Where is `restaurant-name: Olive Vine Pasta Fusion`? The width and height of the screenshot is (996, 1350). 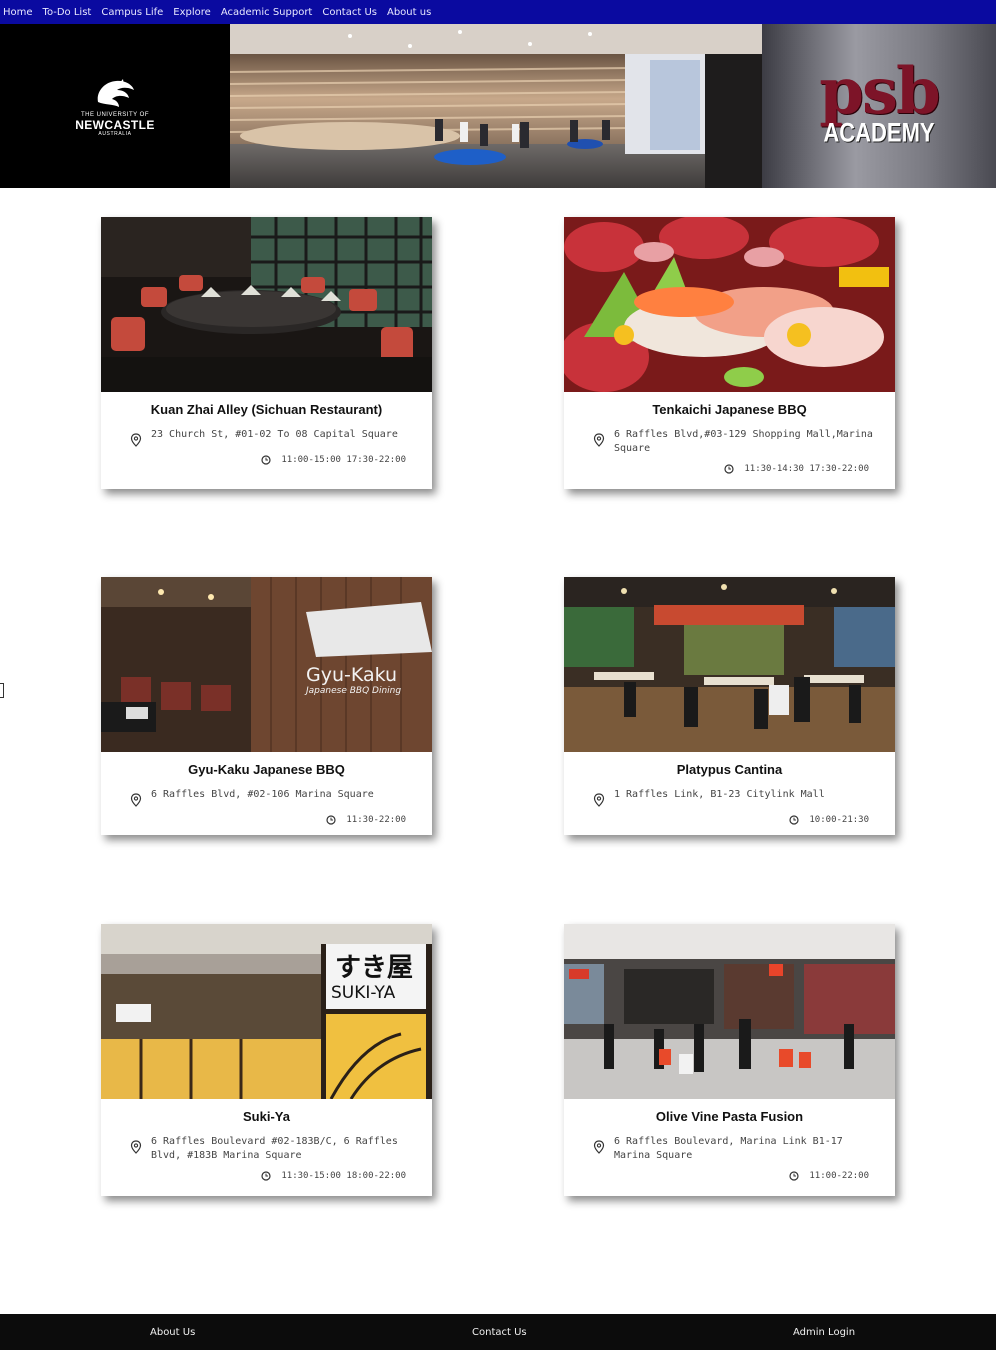 restaurant-name: Olive Vine Pasta Fusion is located at coordinates (729, 1116).